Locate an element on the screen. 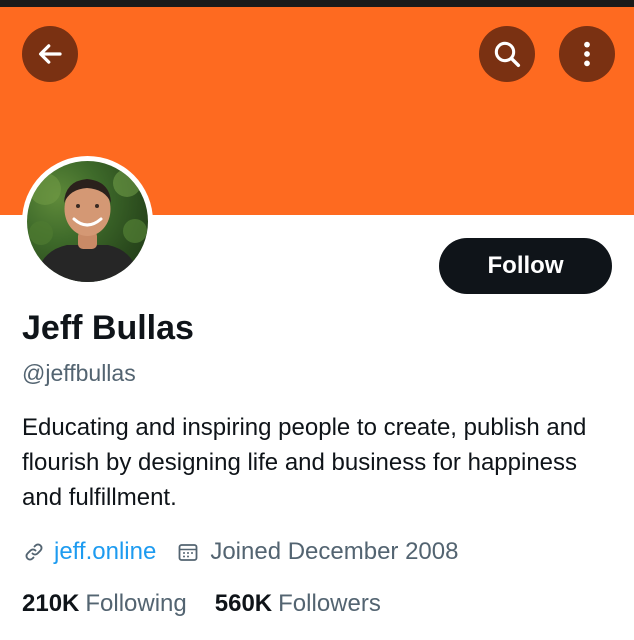  back-button is located at coordinates (50, 54).